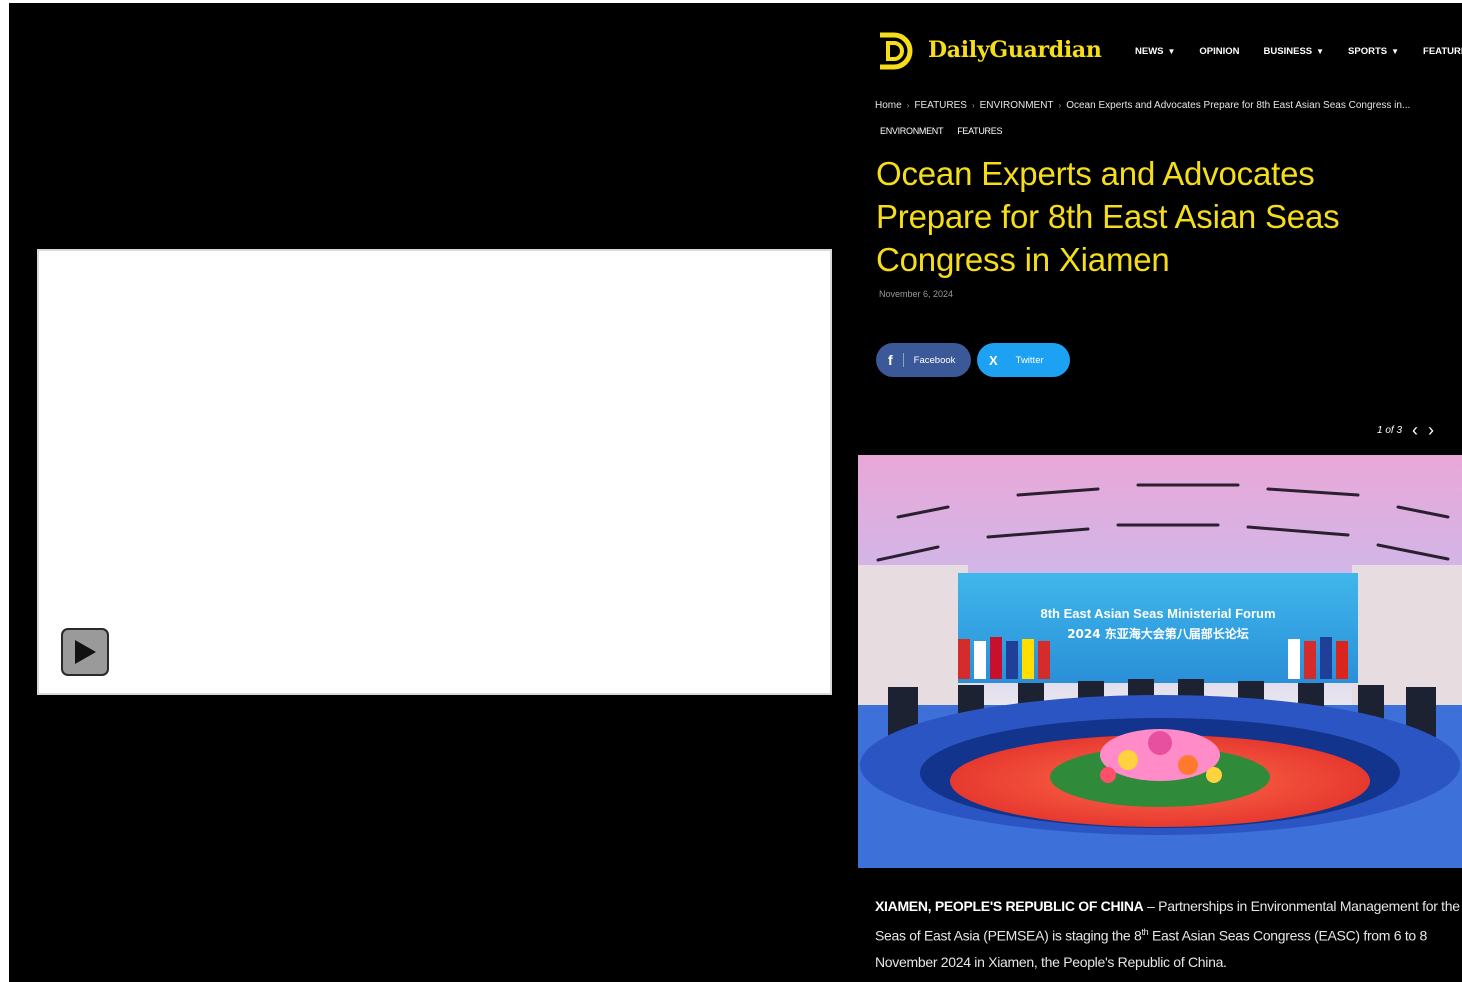 This screenshot has width=1462, height=982. Describe the element at coordinates (1157, 613) in the screenshot. I see `banner-line1: 8th East Asian Seas Ministerial Forum` at that location.